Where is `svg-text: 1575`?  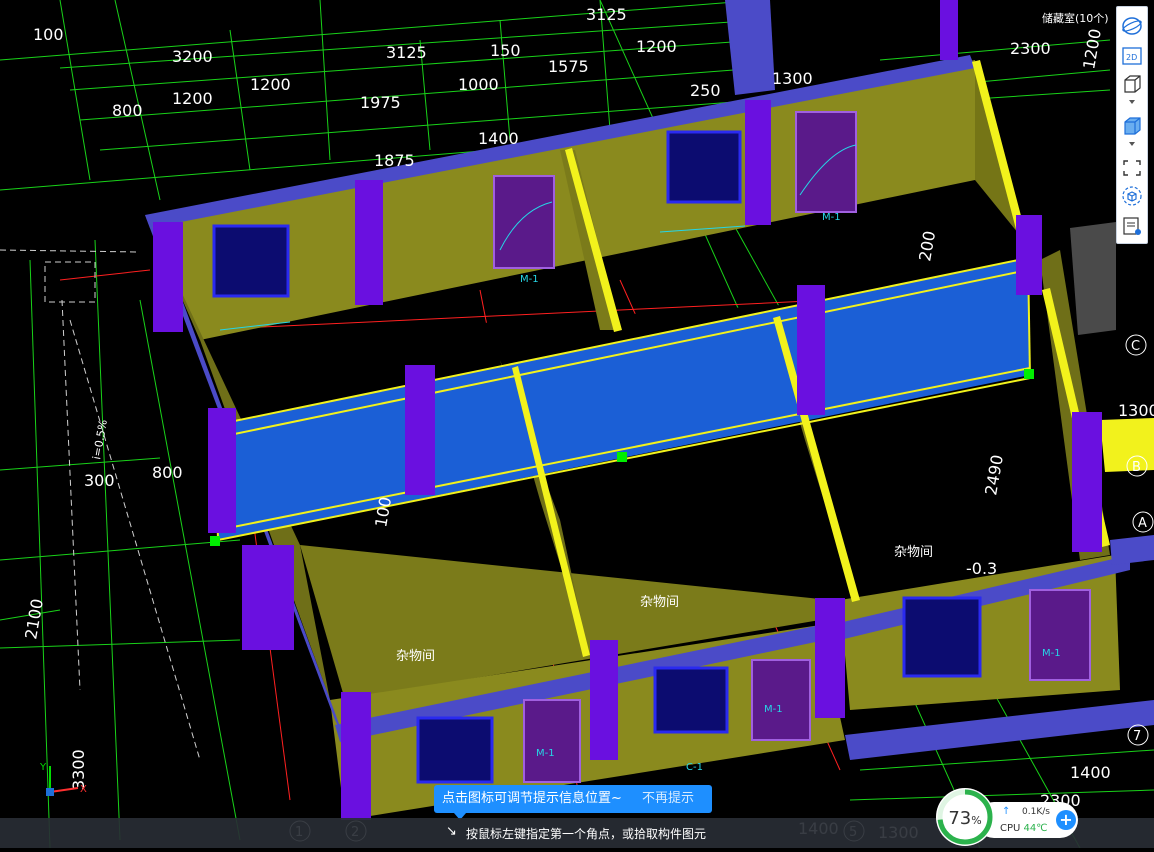
svg-text: 1575 is located at coordinates (568, 66).